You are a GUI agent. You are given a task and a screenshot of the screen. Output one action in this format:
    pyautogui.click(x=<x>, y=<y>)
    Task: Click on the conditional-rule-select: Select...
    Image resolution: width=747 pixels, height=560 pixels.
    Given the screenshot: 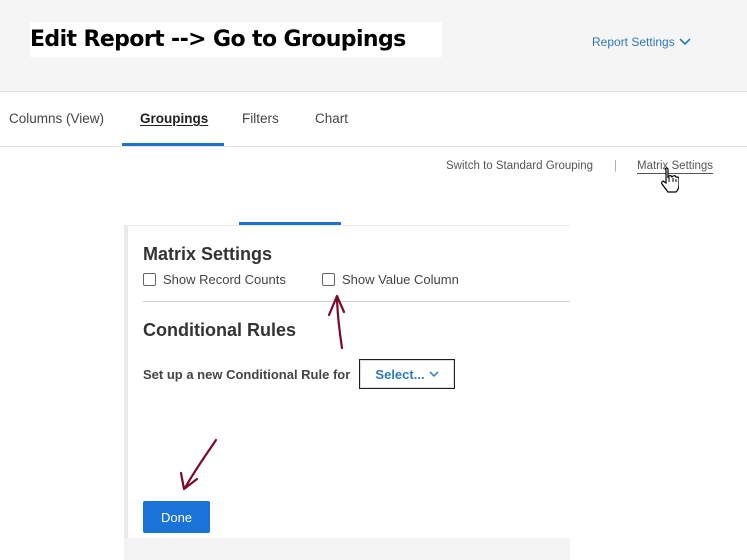 What is the action you would take?
    pyautogui.click(x=407, y=374)
    